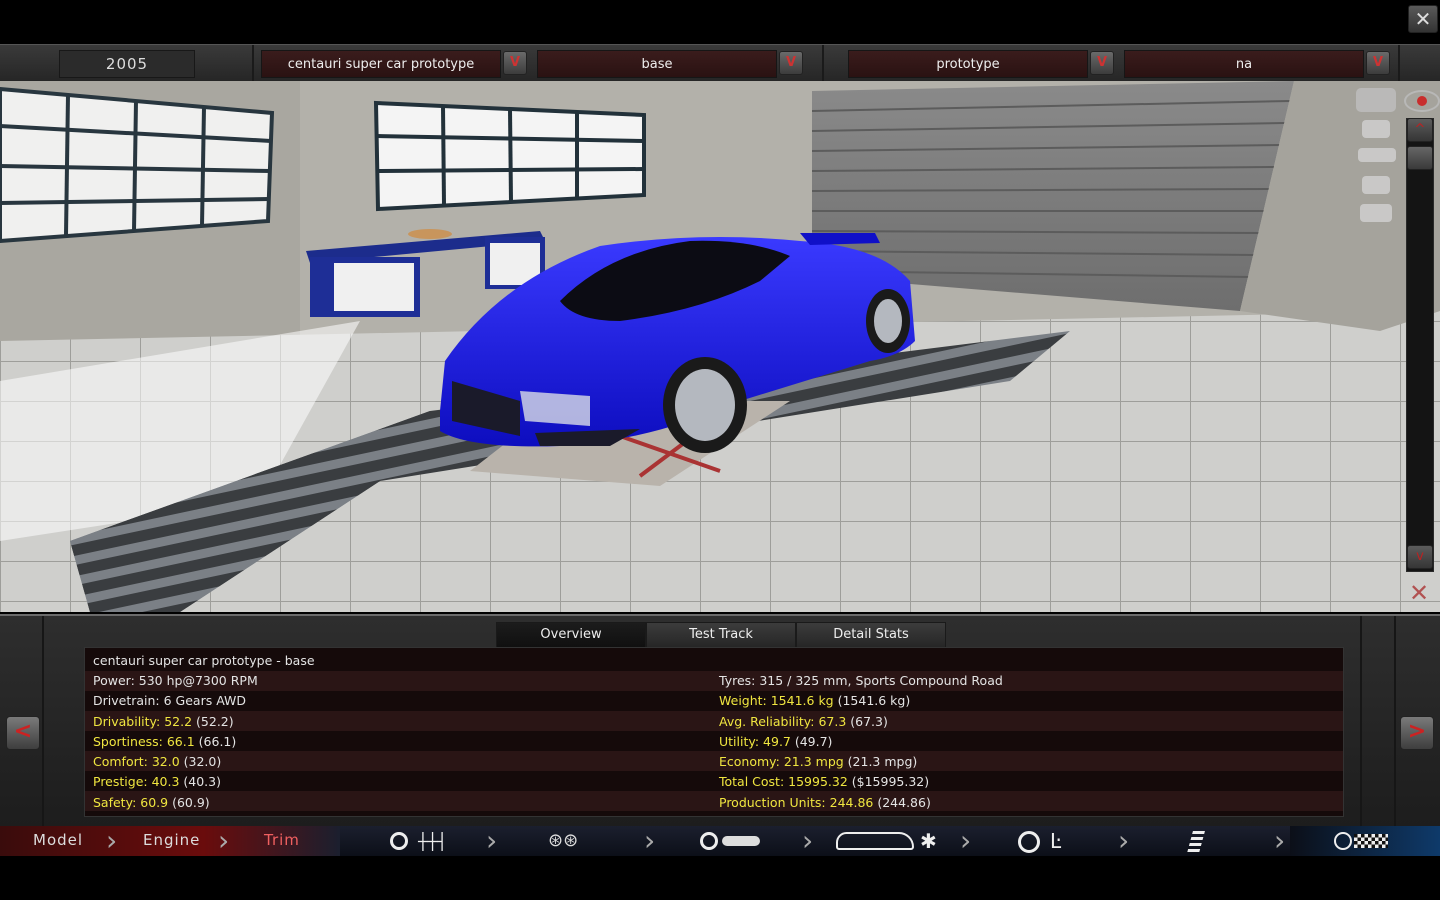 The height and width of the screenshot is (900, 1440). I want to click on zoom-scrollbar, so click(1420, 345).